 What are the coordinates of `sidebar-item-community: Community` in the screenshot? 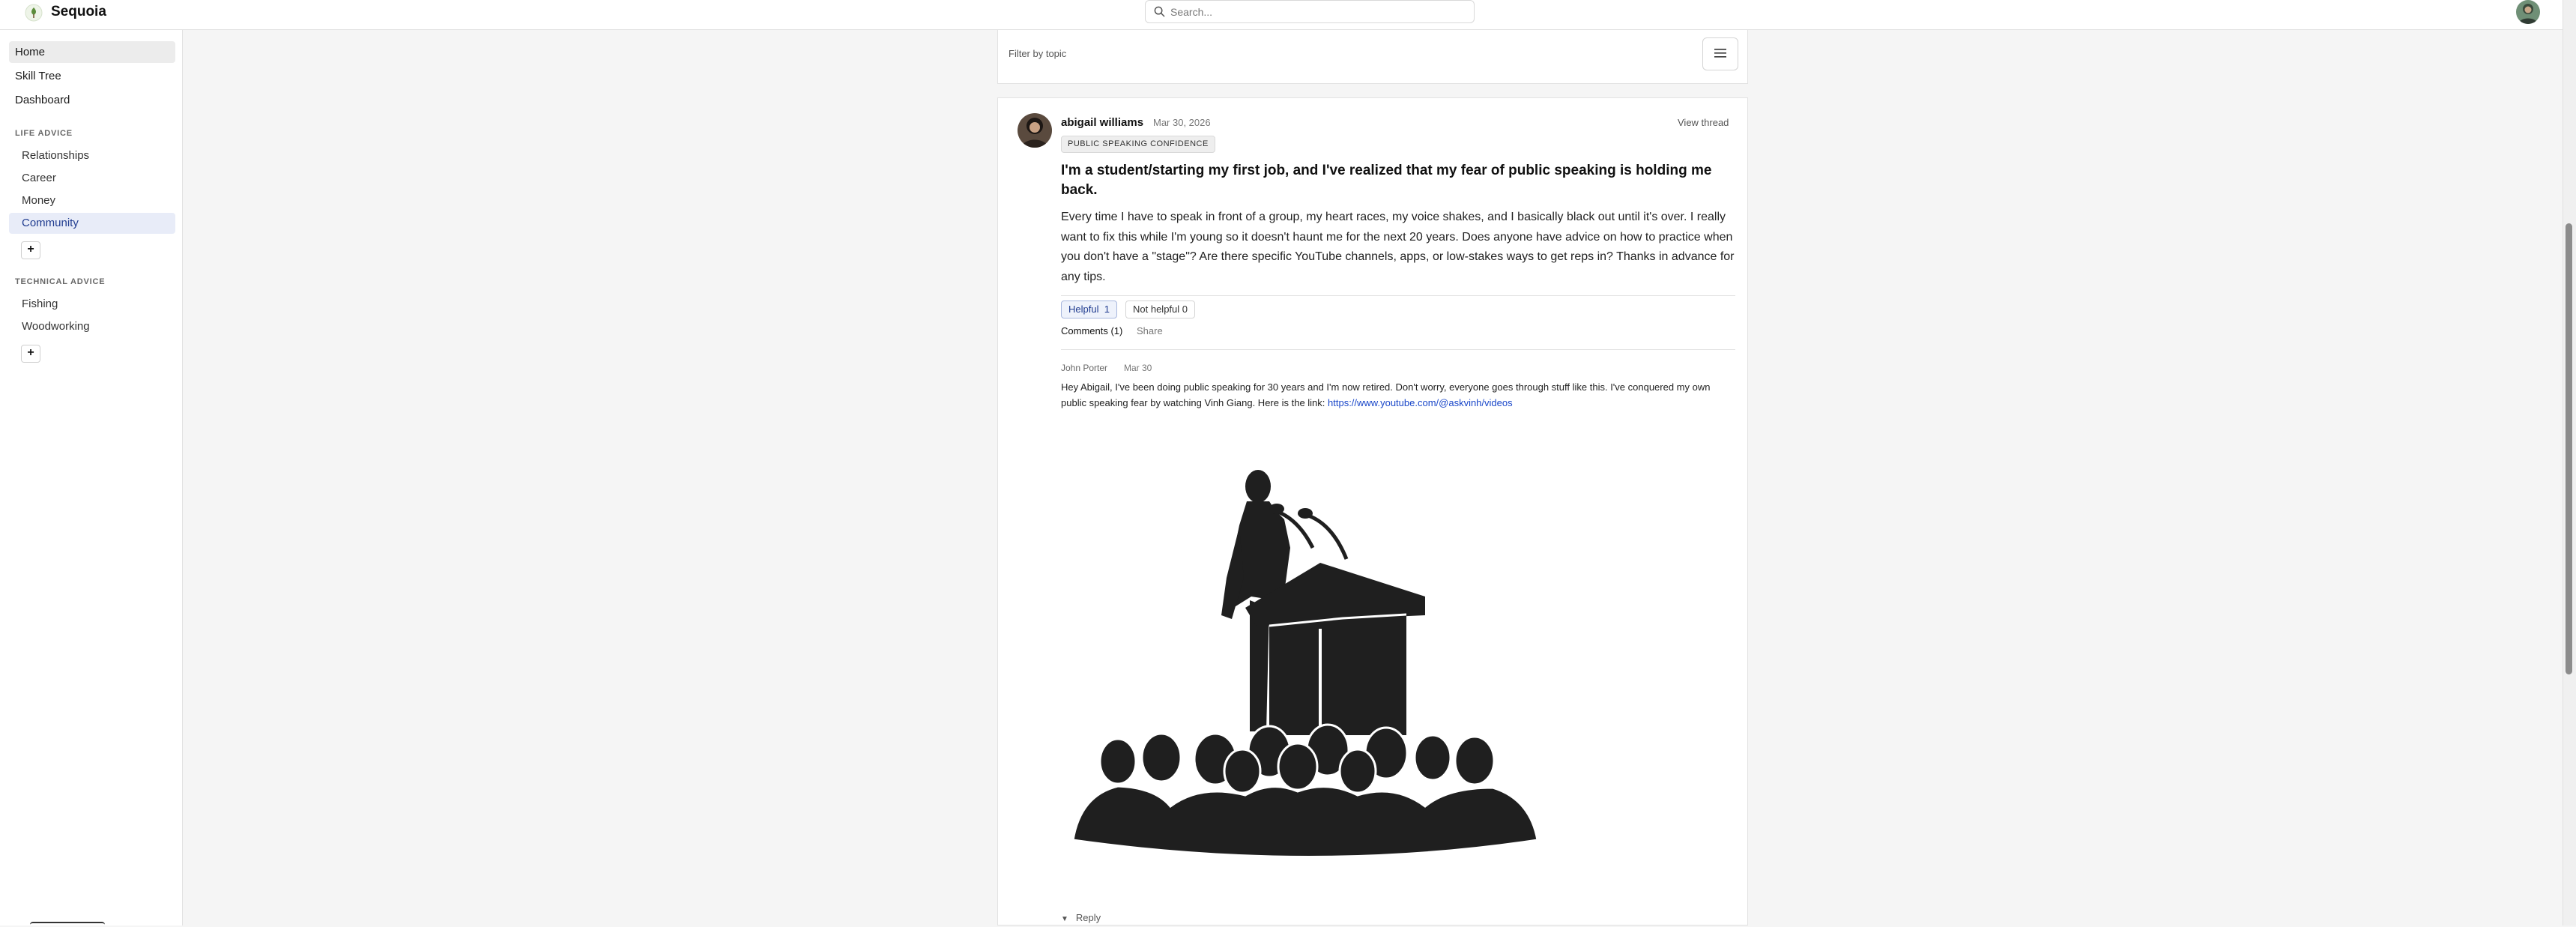 It's located at (92, 223).